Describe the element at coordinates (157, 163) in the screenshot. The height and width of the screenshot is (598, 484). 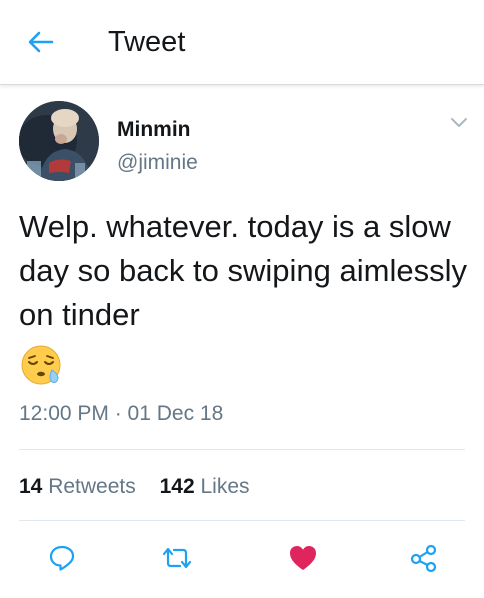
I see `author-handle: @jiminie` at that location.